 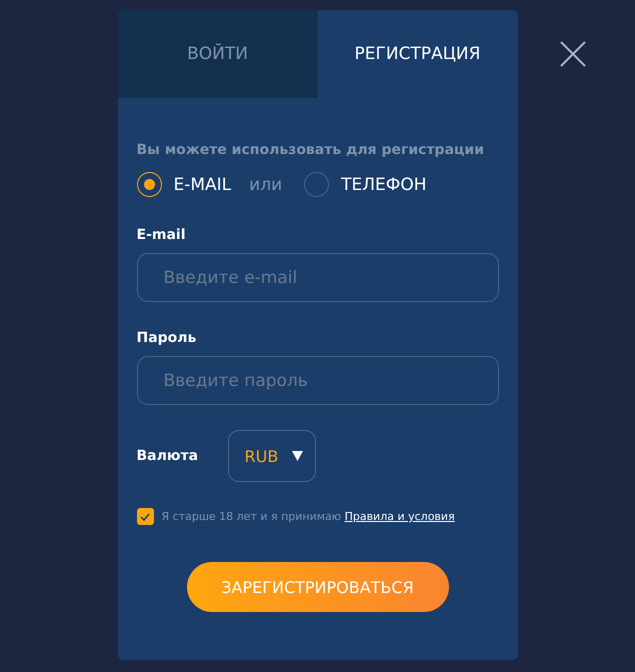 What do you see at coordinates (161, 235) in the screenshot?
I see `field-label: E-mail` at bounding box center [161, 235].